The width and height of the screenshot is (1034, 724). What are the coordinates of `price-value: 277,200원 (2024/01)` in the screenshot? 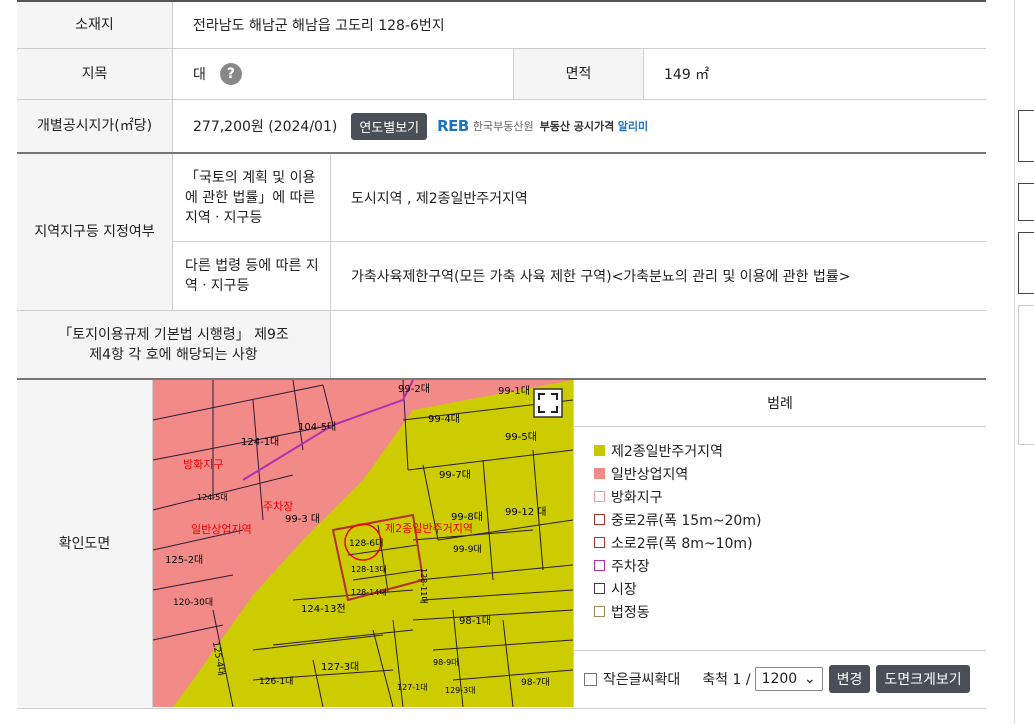 It's located at (265, 127).